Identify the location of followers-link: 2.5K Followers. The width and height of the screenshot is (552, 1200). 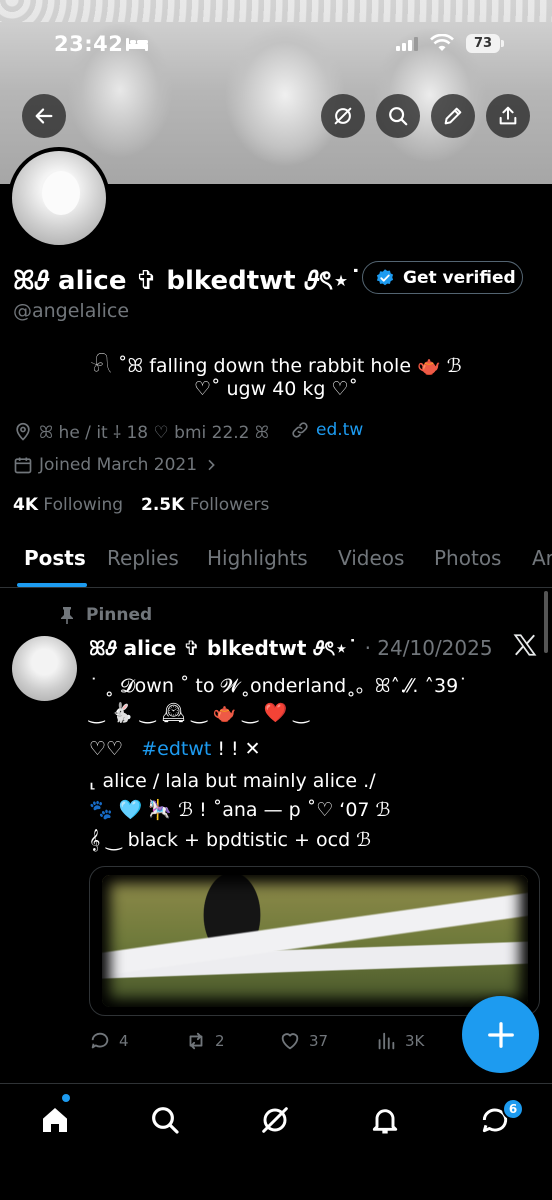
(205, 505).